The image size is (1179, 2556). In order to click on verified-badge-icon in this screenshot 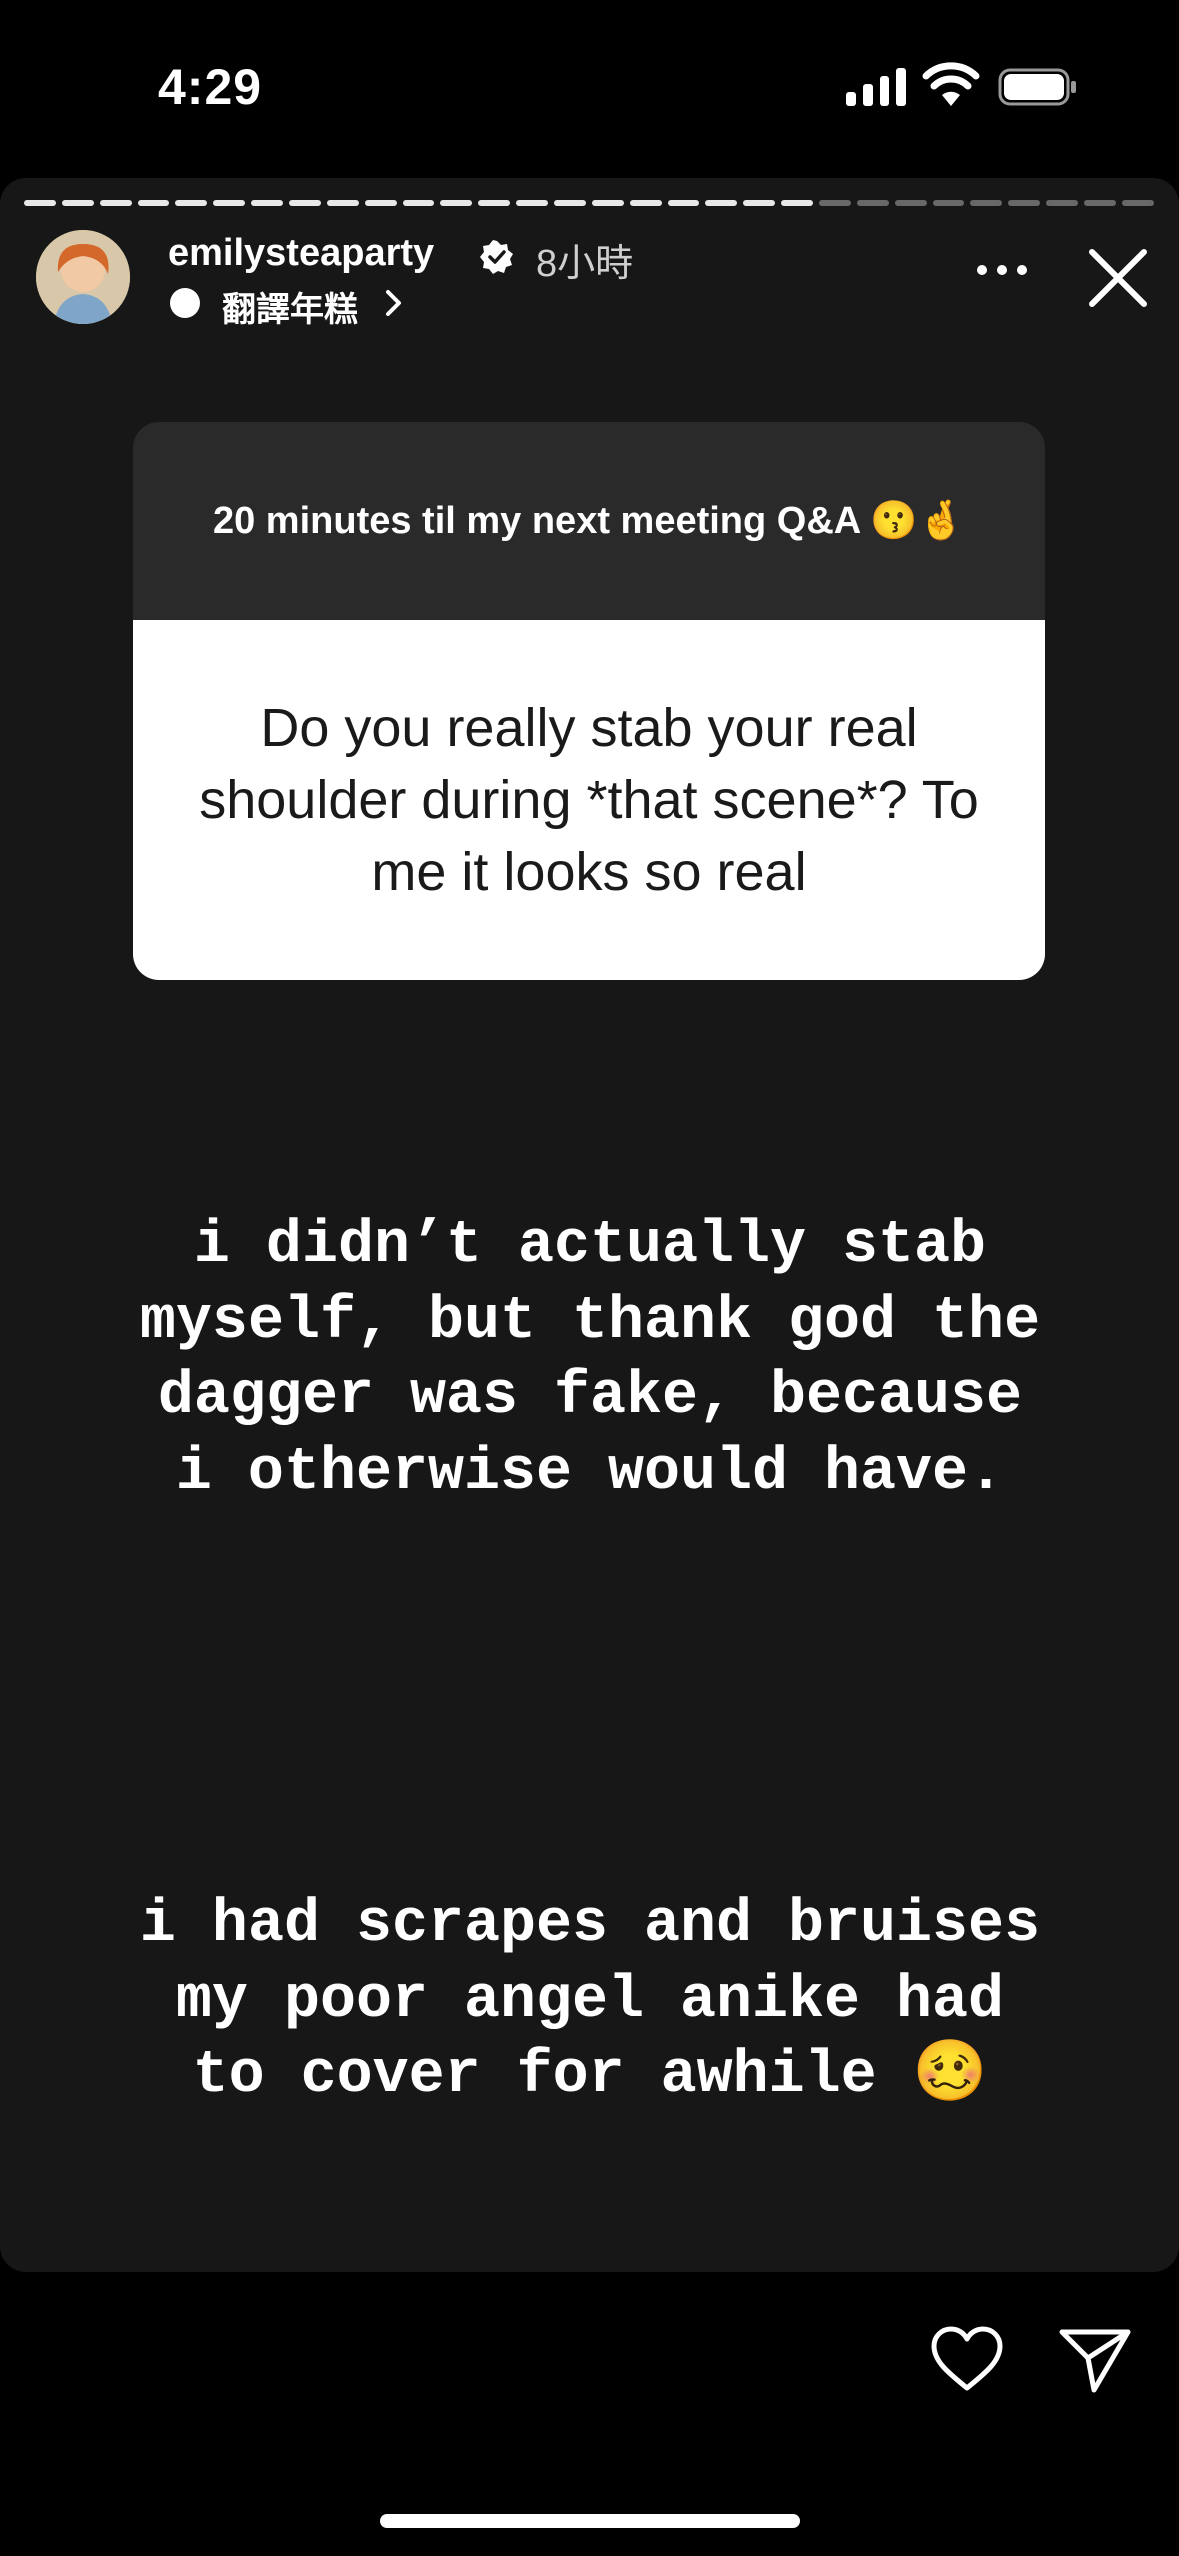, I will do `click(496, 257)`.